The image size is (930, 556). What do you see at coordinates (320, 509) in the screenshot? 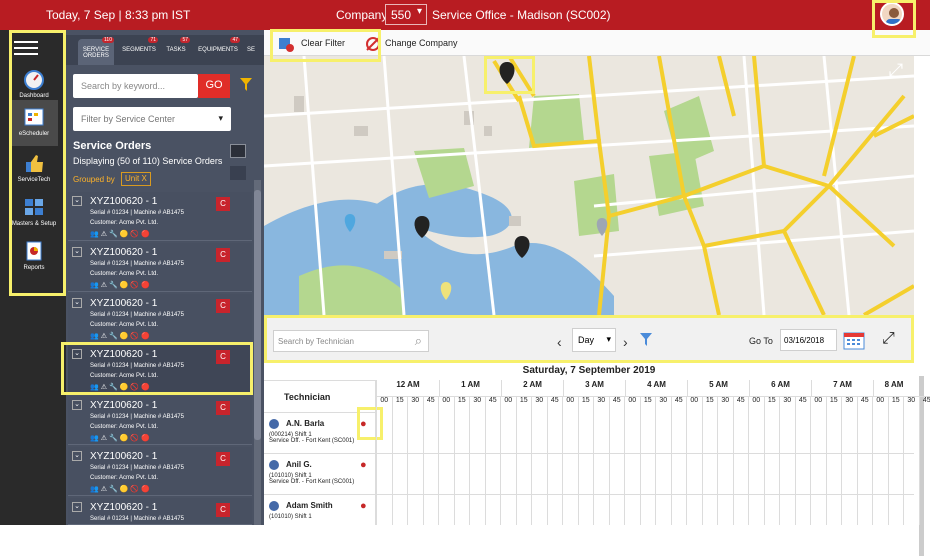
I see `technician-row: Adam Smith (101010) Shift 1 ●` at bounding box center [320, 509].